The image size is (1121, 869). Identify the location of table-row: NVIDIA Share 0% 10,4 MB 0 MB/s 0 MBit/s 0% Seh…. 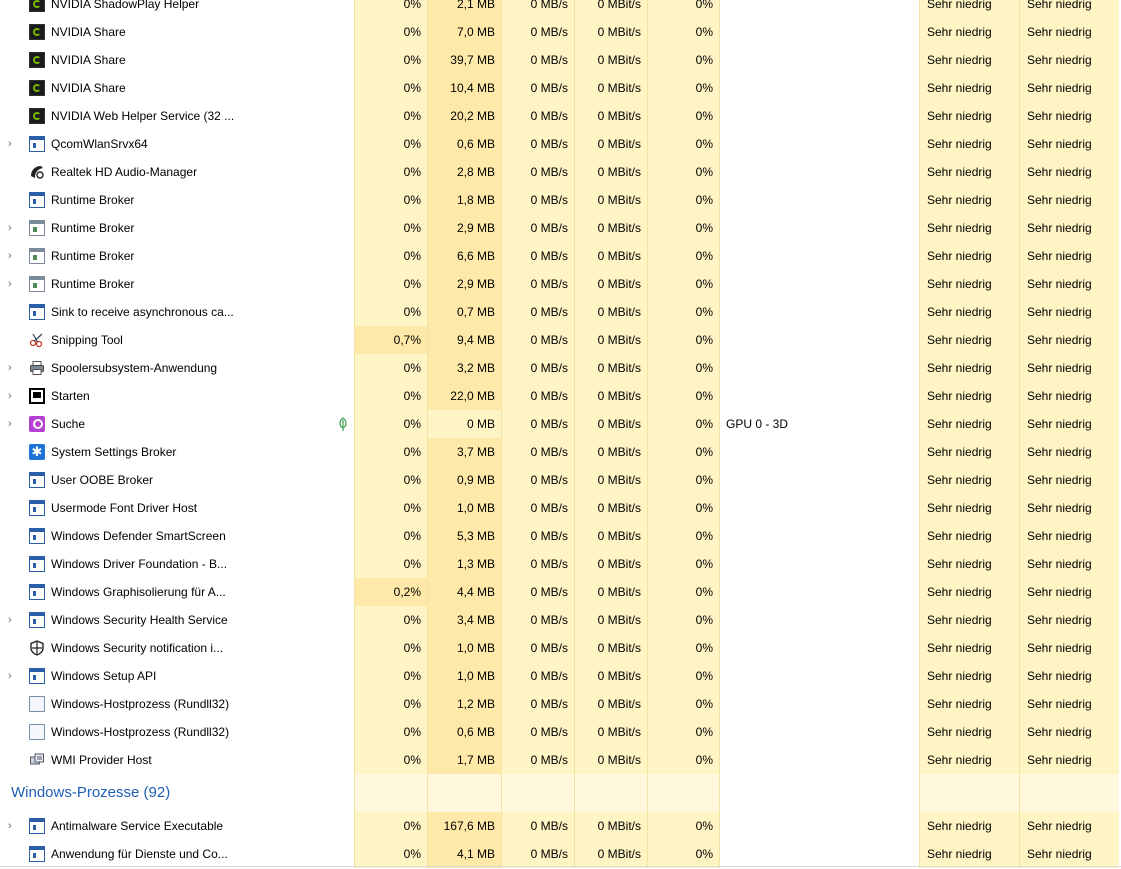
(560, 88).